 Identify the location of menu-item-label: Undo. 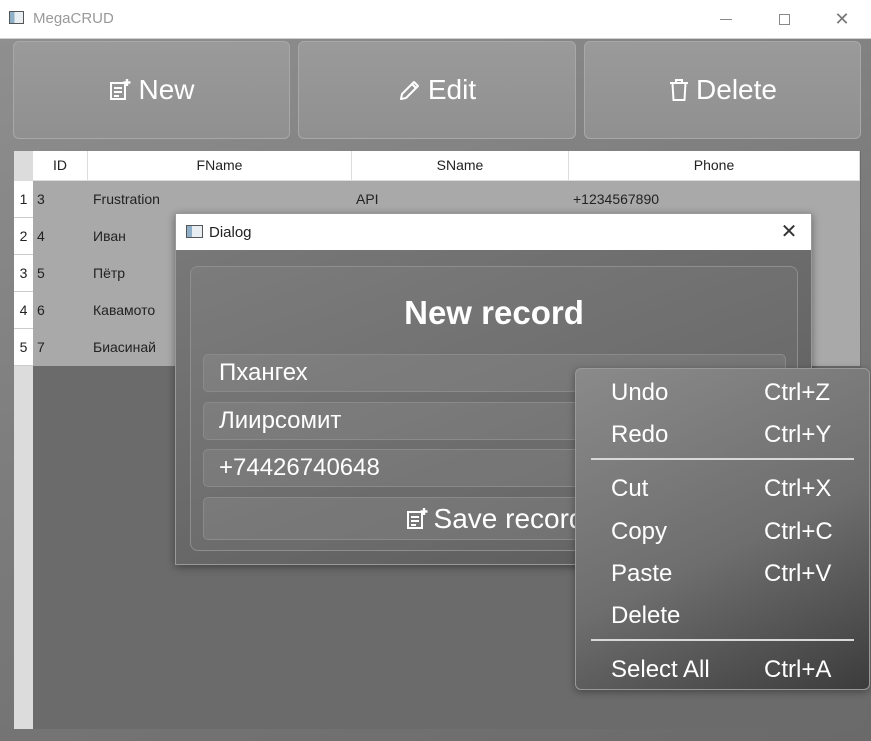
(640, 392).